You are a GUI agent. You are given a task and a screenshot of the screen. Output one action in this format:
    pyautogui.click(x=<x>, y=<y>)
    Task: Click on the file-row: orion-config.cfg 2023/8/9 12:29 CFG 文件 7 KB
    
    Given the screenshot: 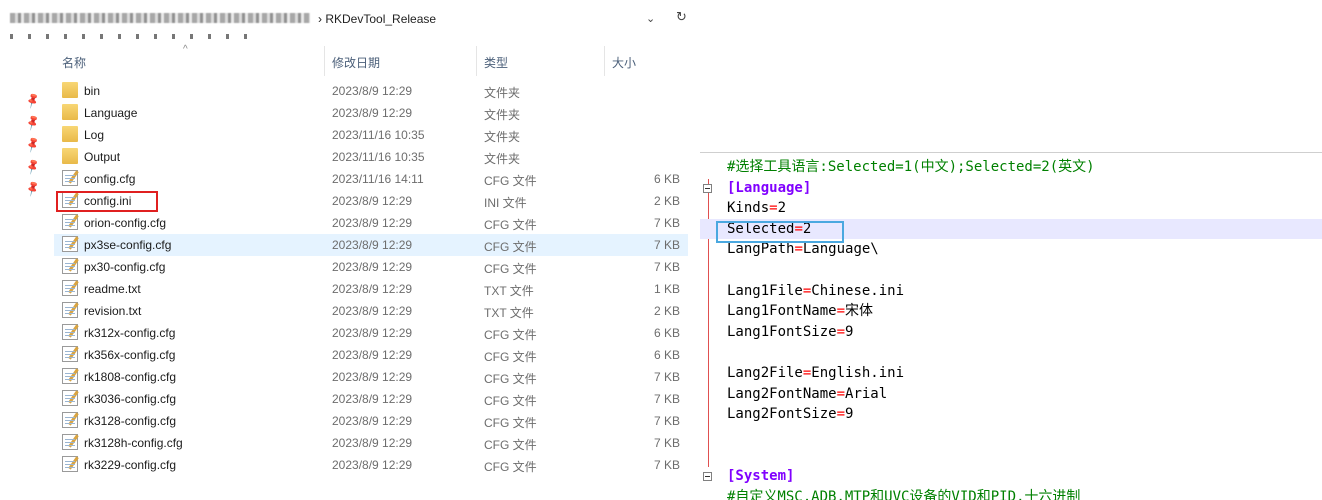 What is the action you would take?
    pyautogui.click(x=371, y=223)
    